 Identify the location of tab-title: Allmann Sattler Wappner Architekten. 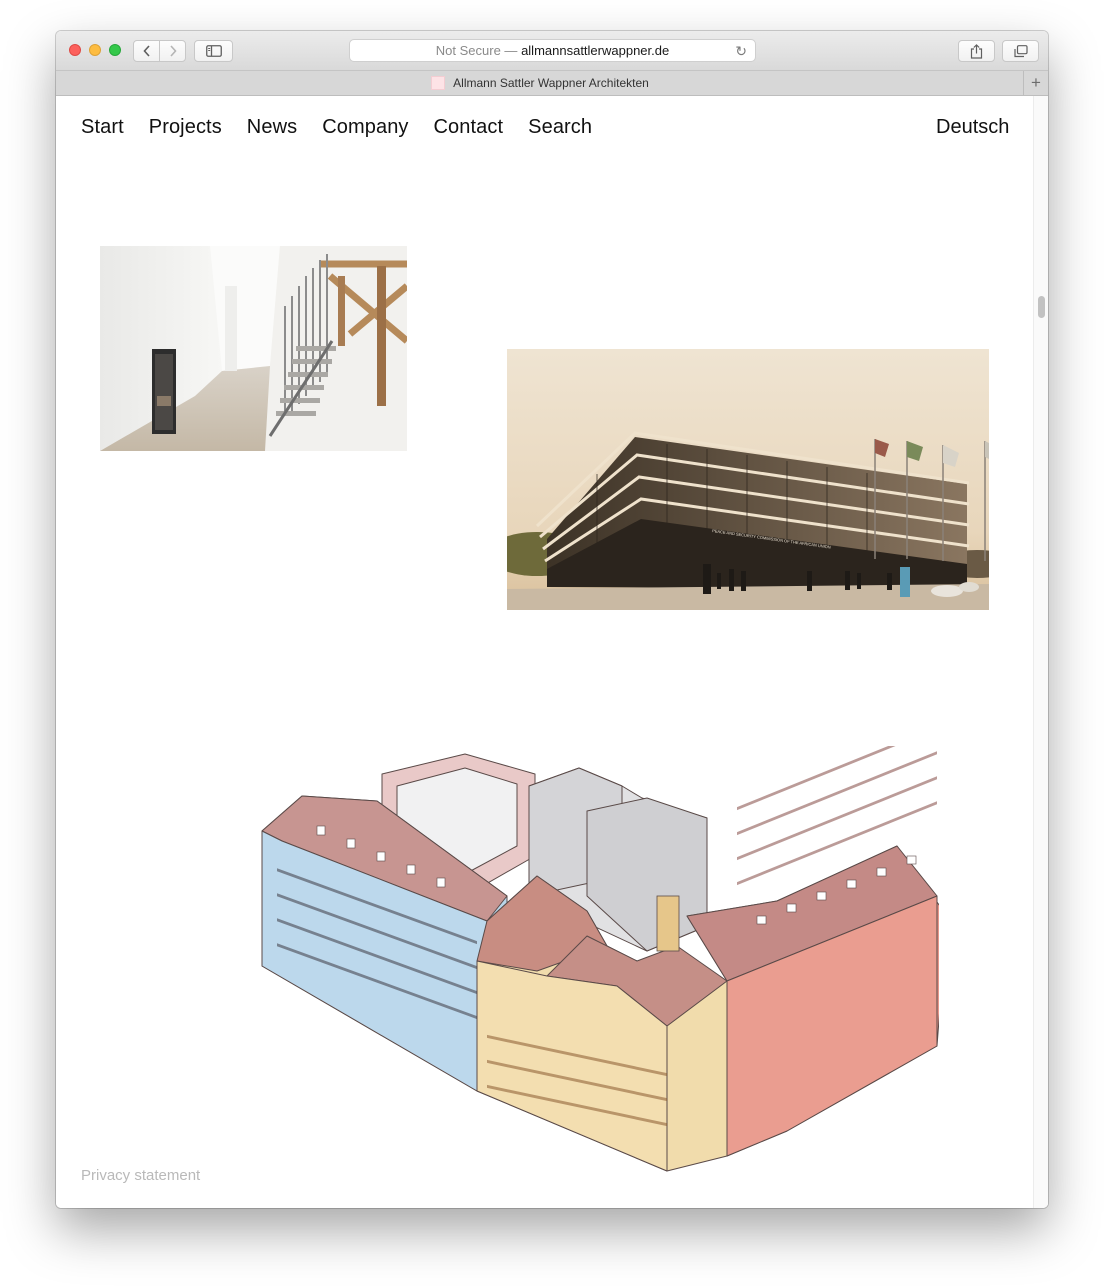
(551, 83).